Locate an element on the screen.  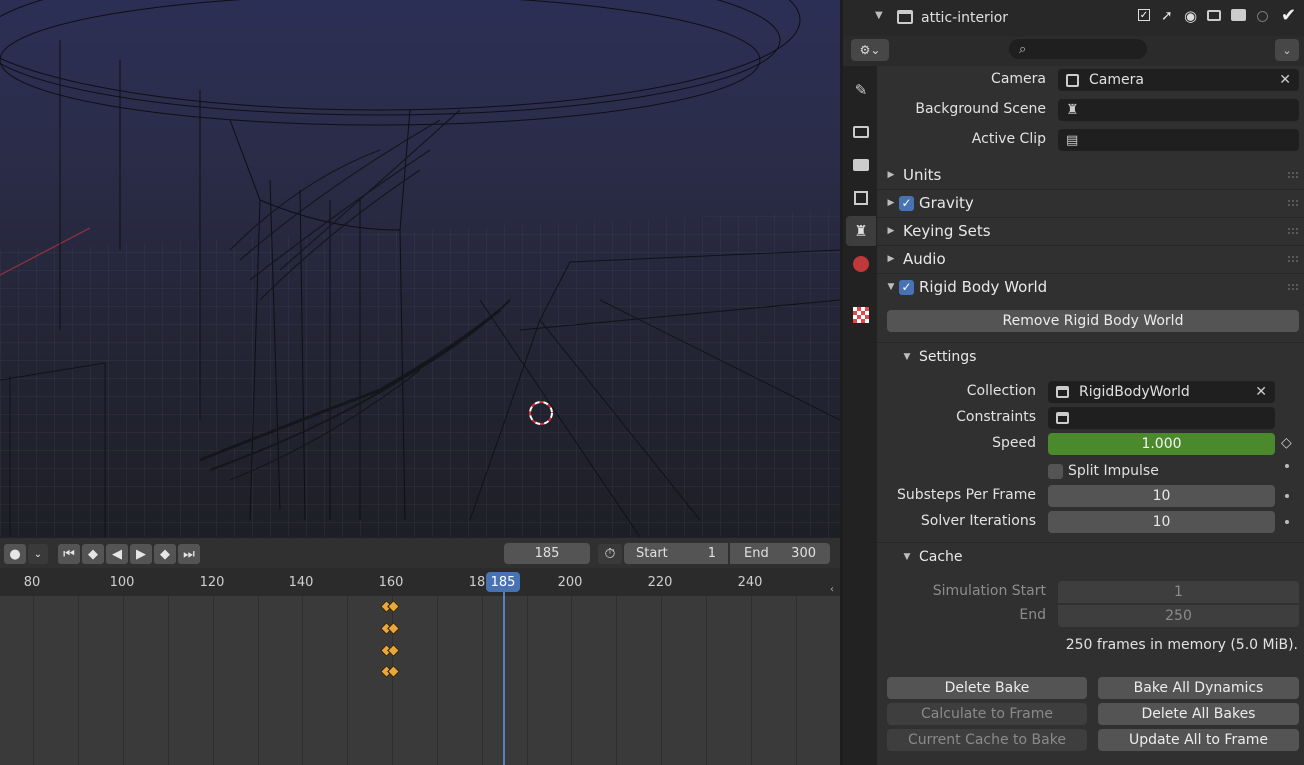
texture-tab-icon is located at coordinates (861, 315).